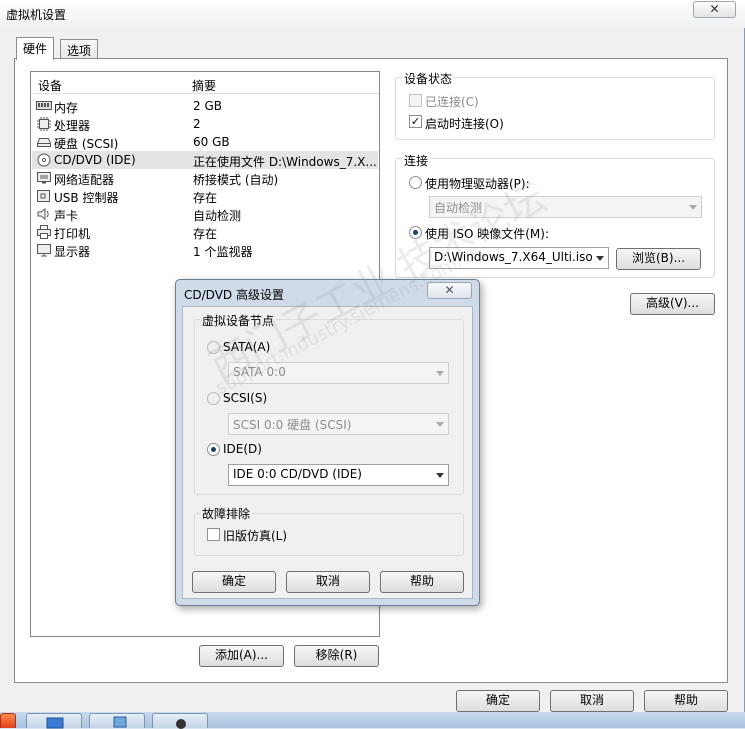  What do you see at coordinates (66, 216) in the screenshot?
I see `device-name: 声卡` at bounding box center [66, 216].